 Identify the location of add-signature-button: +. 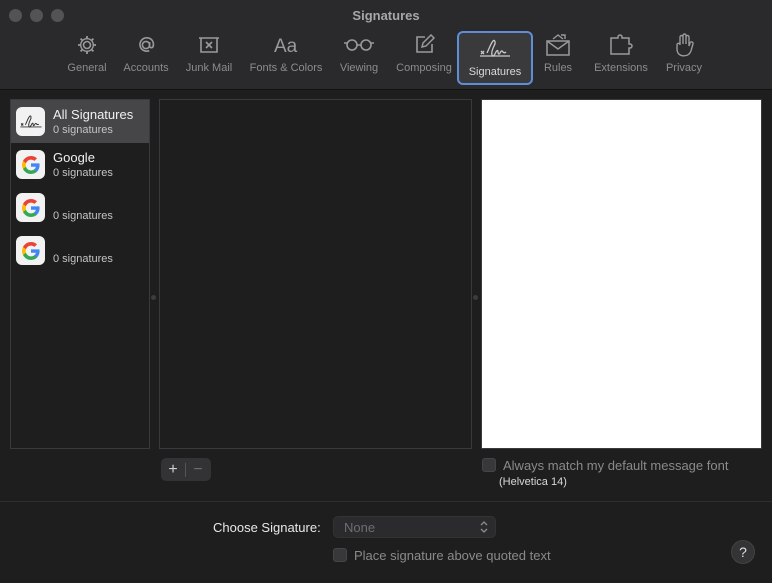
(173, 469).